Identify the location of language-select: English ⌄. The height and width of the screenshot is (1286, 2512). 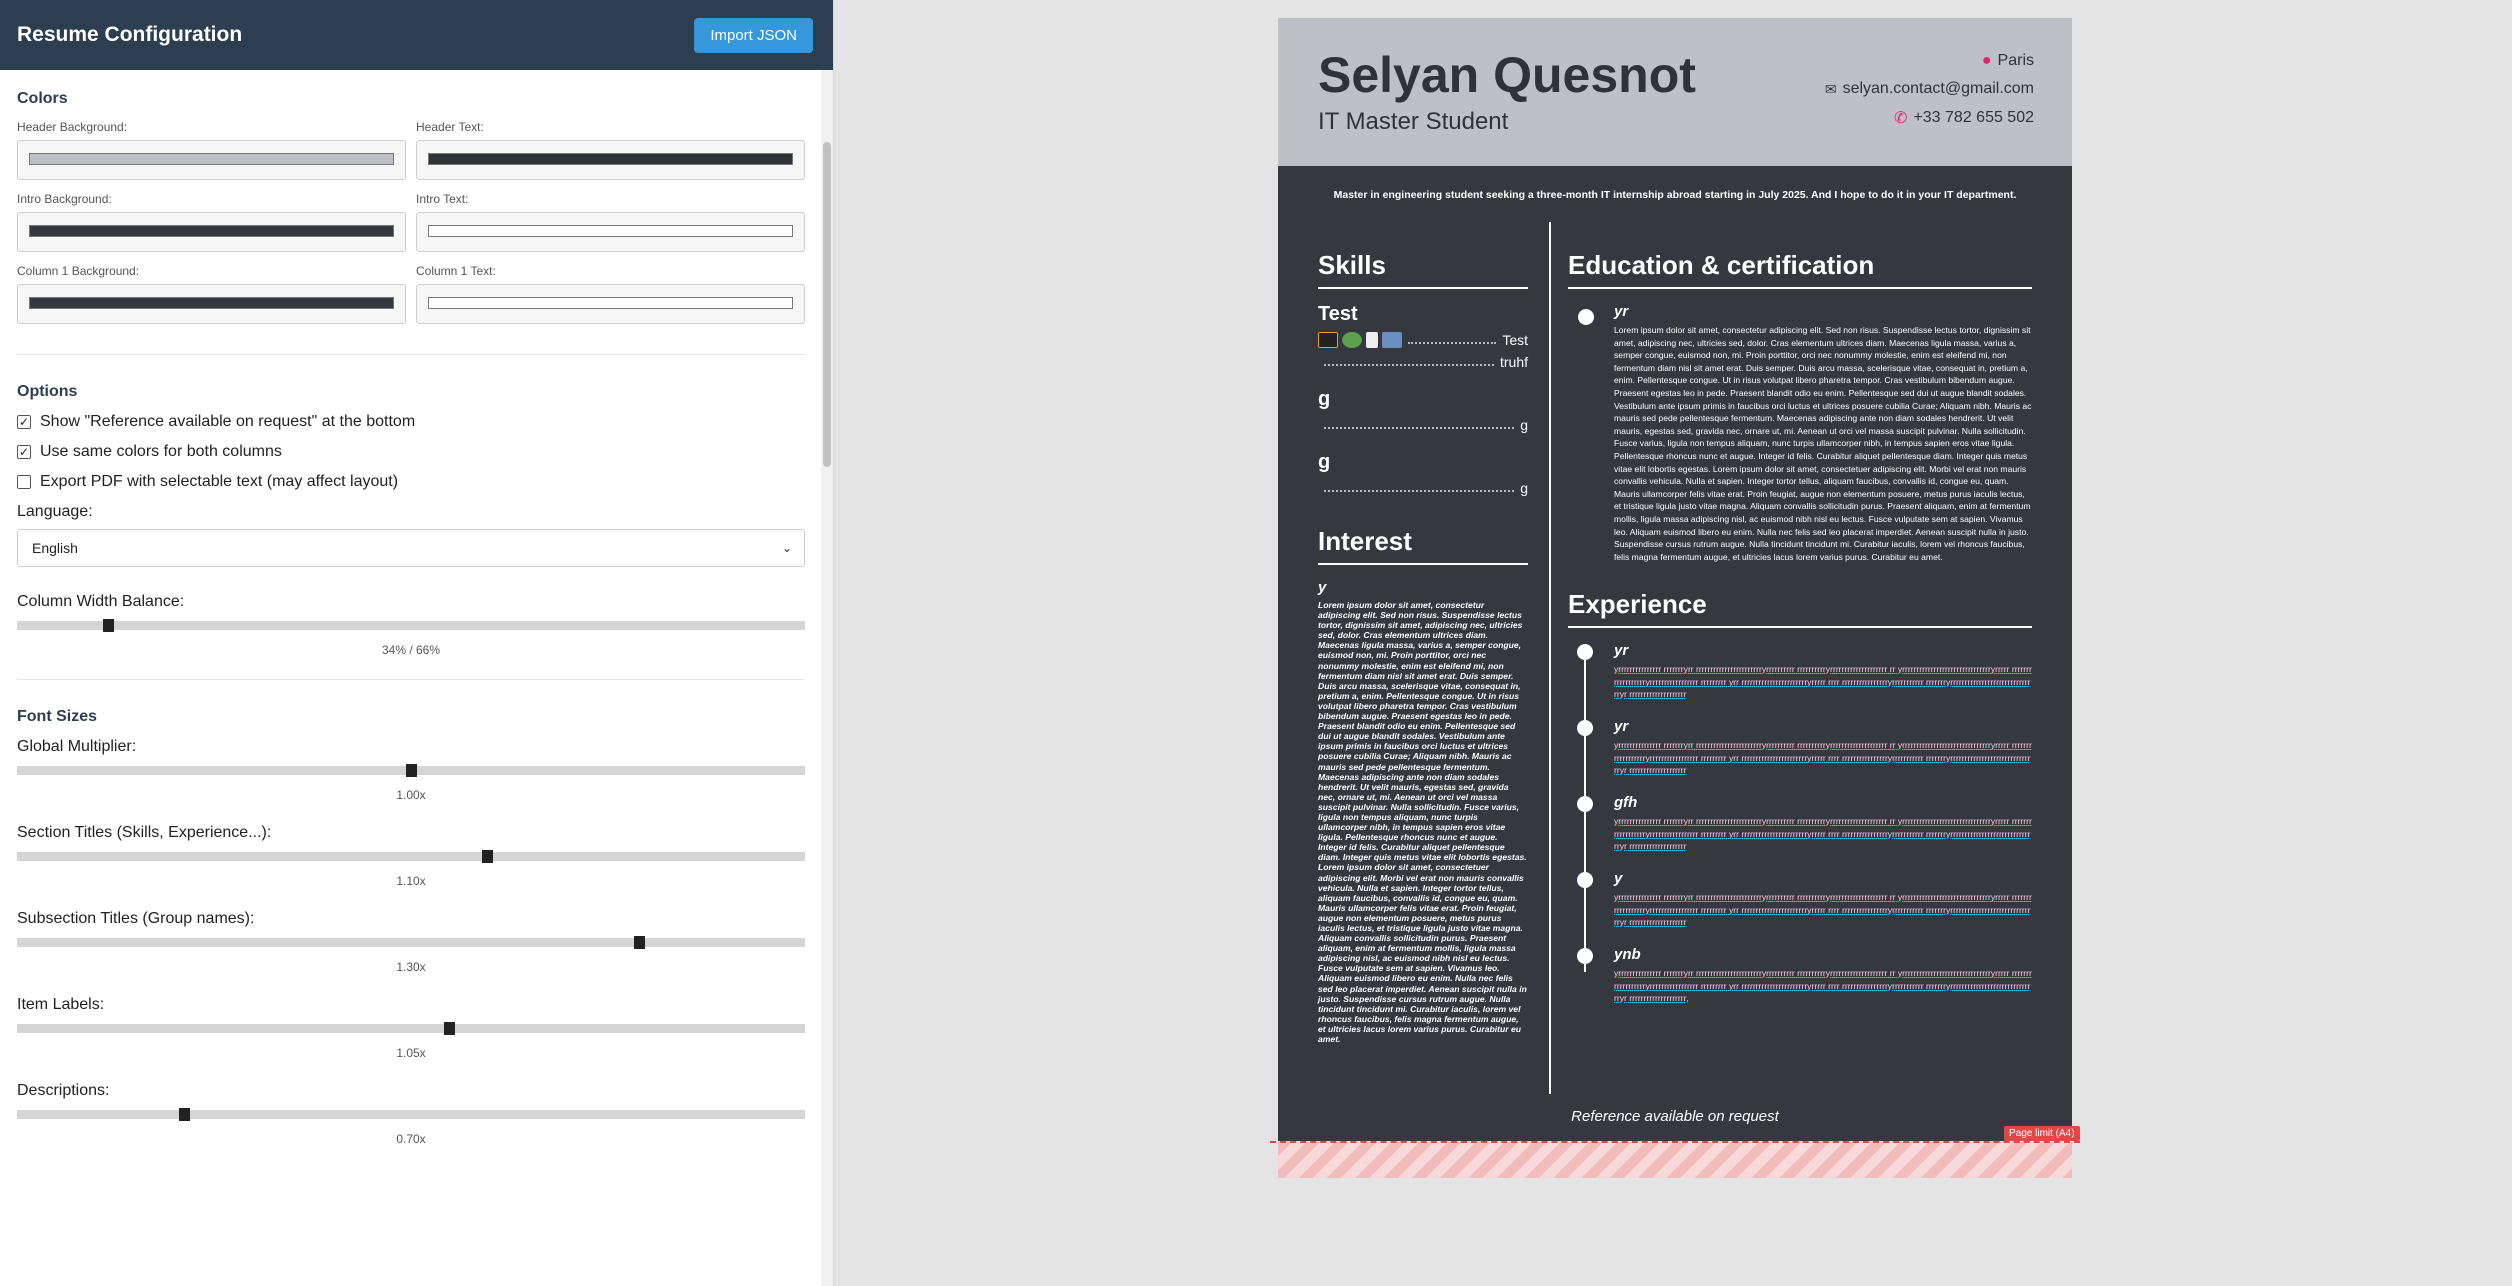
(411, 548).